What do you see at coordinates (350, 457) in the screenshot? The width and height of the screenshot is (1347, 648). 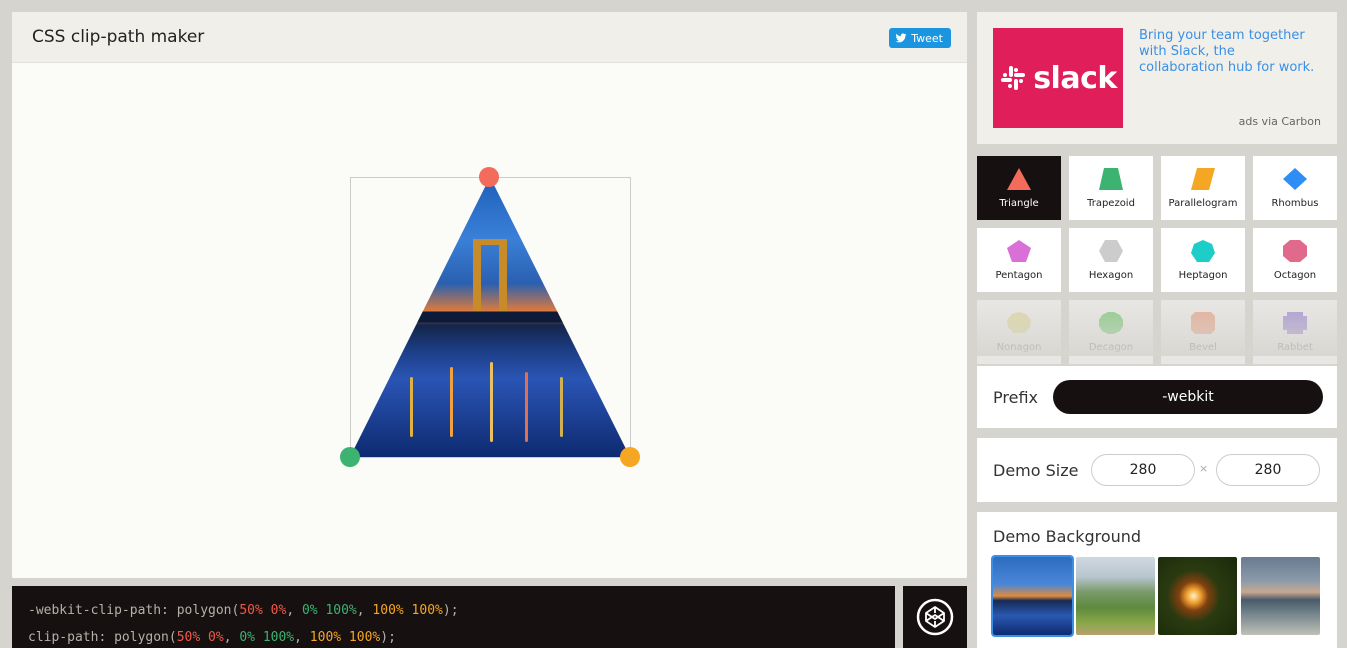 I see `point-2-handle` at bounding box center [350, 457].